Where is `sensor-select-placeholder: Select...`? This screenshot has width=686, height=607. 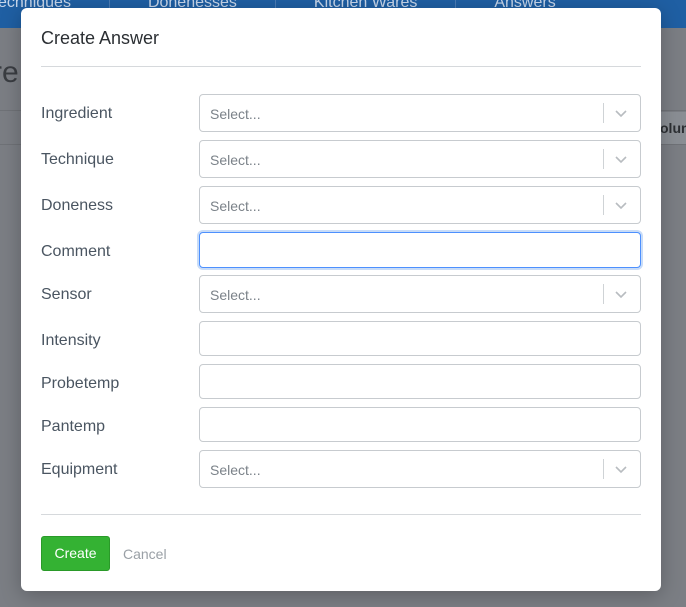 sensor-select-placeholder: Select... is located at coordinates (235, 295).